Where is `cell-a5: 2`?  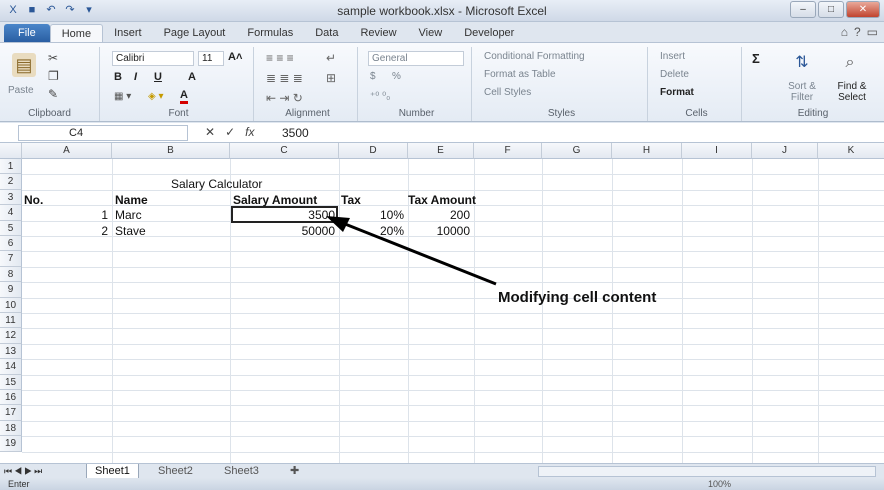 cell-a5: 2 is located at coordinates (65, 231).